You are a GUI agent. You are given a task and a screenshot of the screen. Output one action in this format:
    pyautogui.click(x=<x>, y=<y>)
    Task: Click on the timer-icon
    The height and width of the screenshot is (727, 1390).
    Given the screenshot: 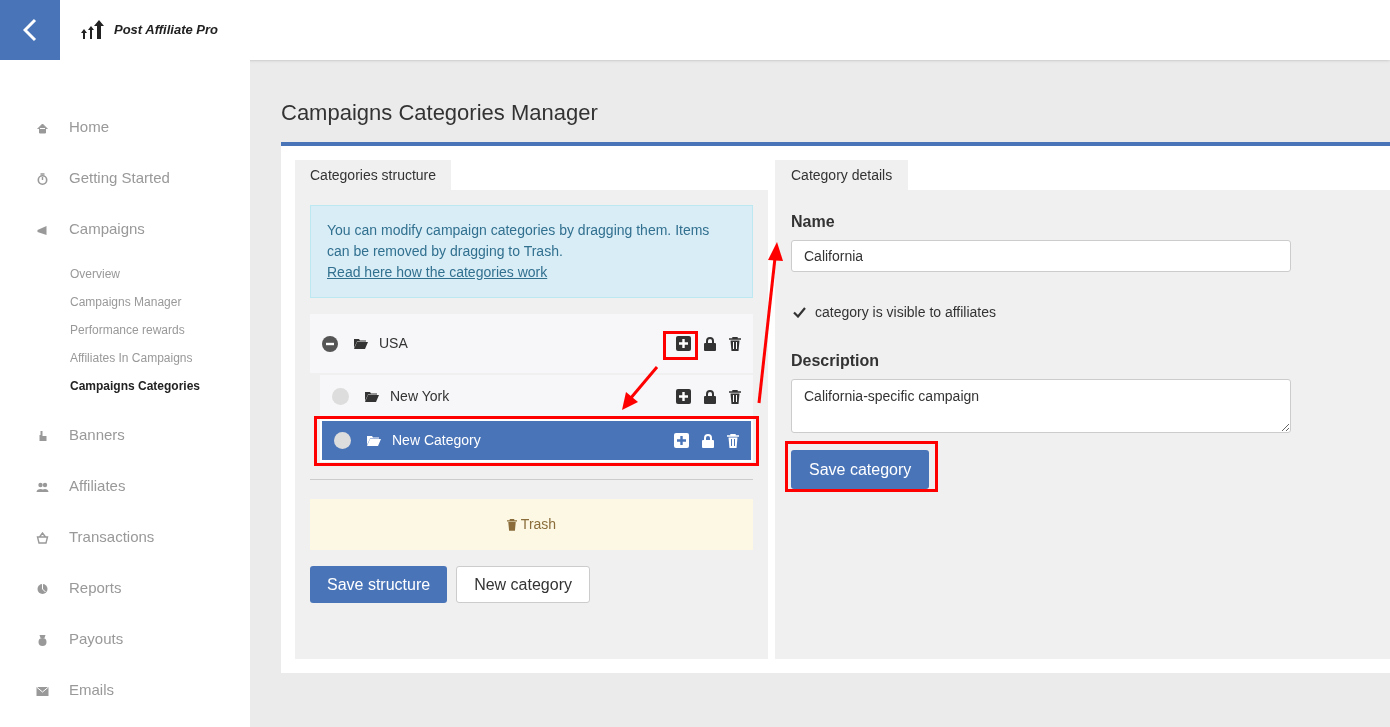 What is the action you would take?
    pyautogui.click(x=42, y=178)
    